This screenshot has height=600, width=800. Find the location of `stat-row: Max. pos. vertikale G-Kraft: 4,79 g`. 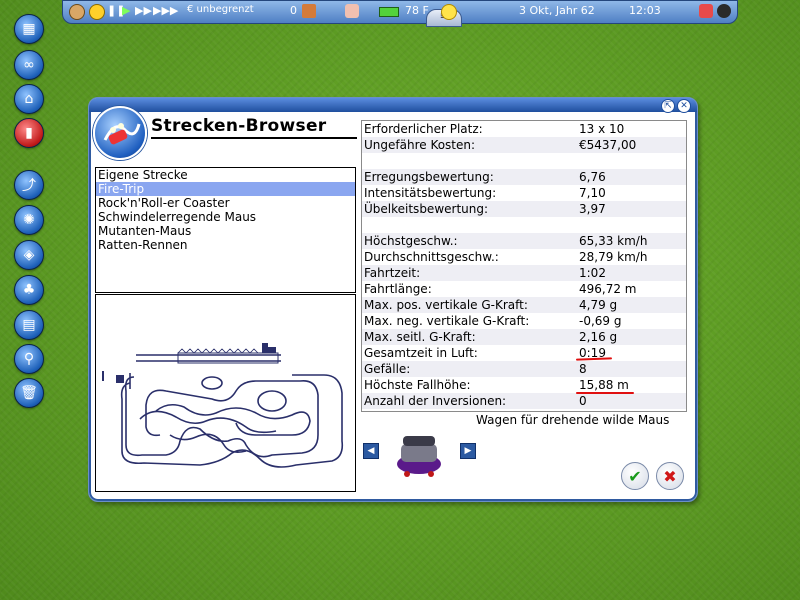

stat-row: Max. pos. vertikale G-Kraft: 4,79 g is located at coordinates (524, 305).